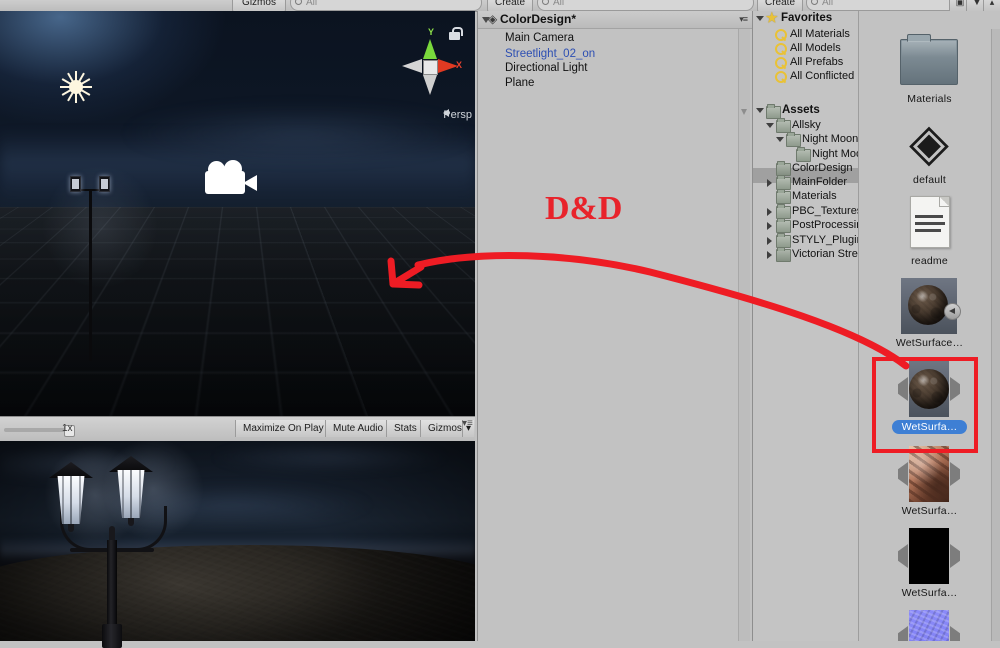 The image size is (1000, 648). I want to click on gizmo-center-cube, so click(430, 67).